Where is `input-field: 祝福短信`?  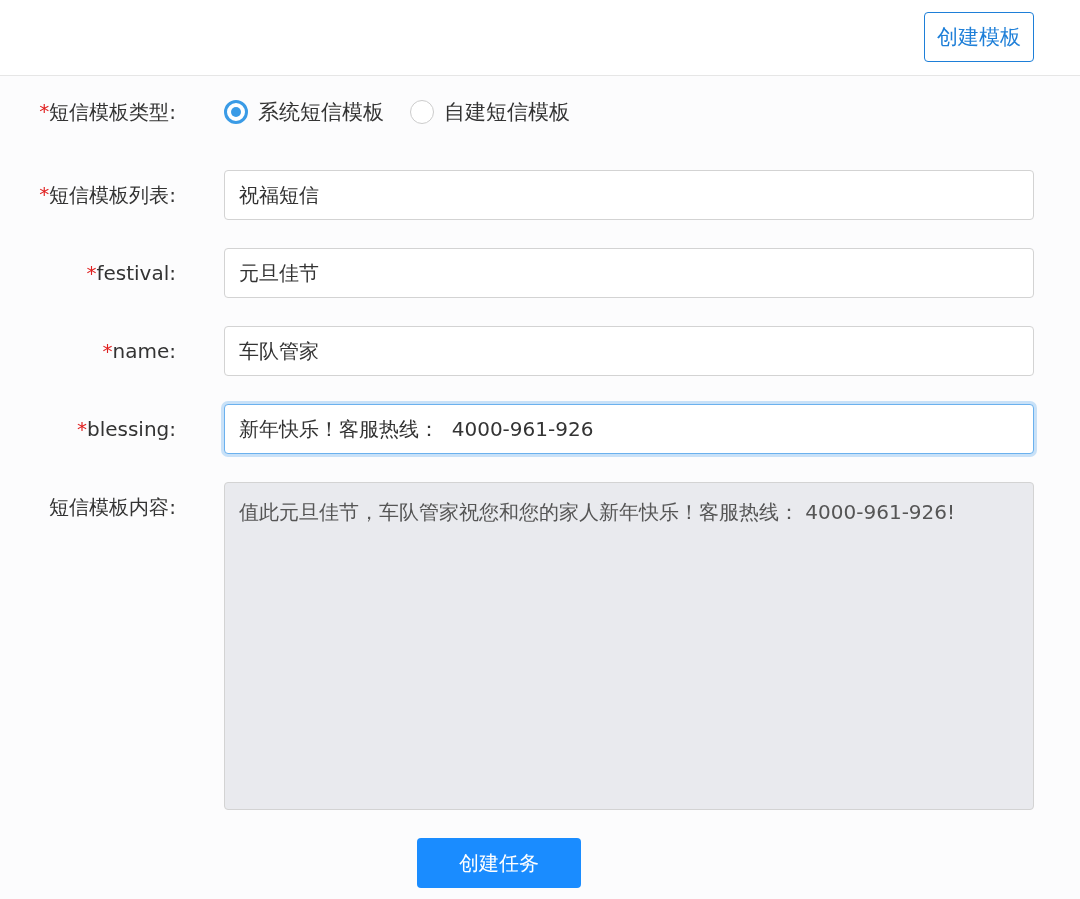 input-field: 祝福短信 is located at coordinates (629, 195).